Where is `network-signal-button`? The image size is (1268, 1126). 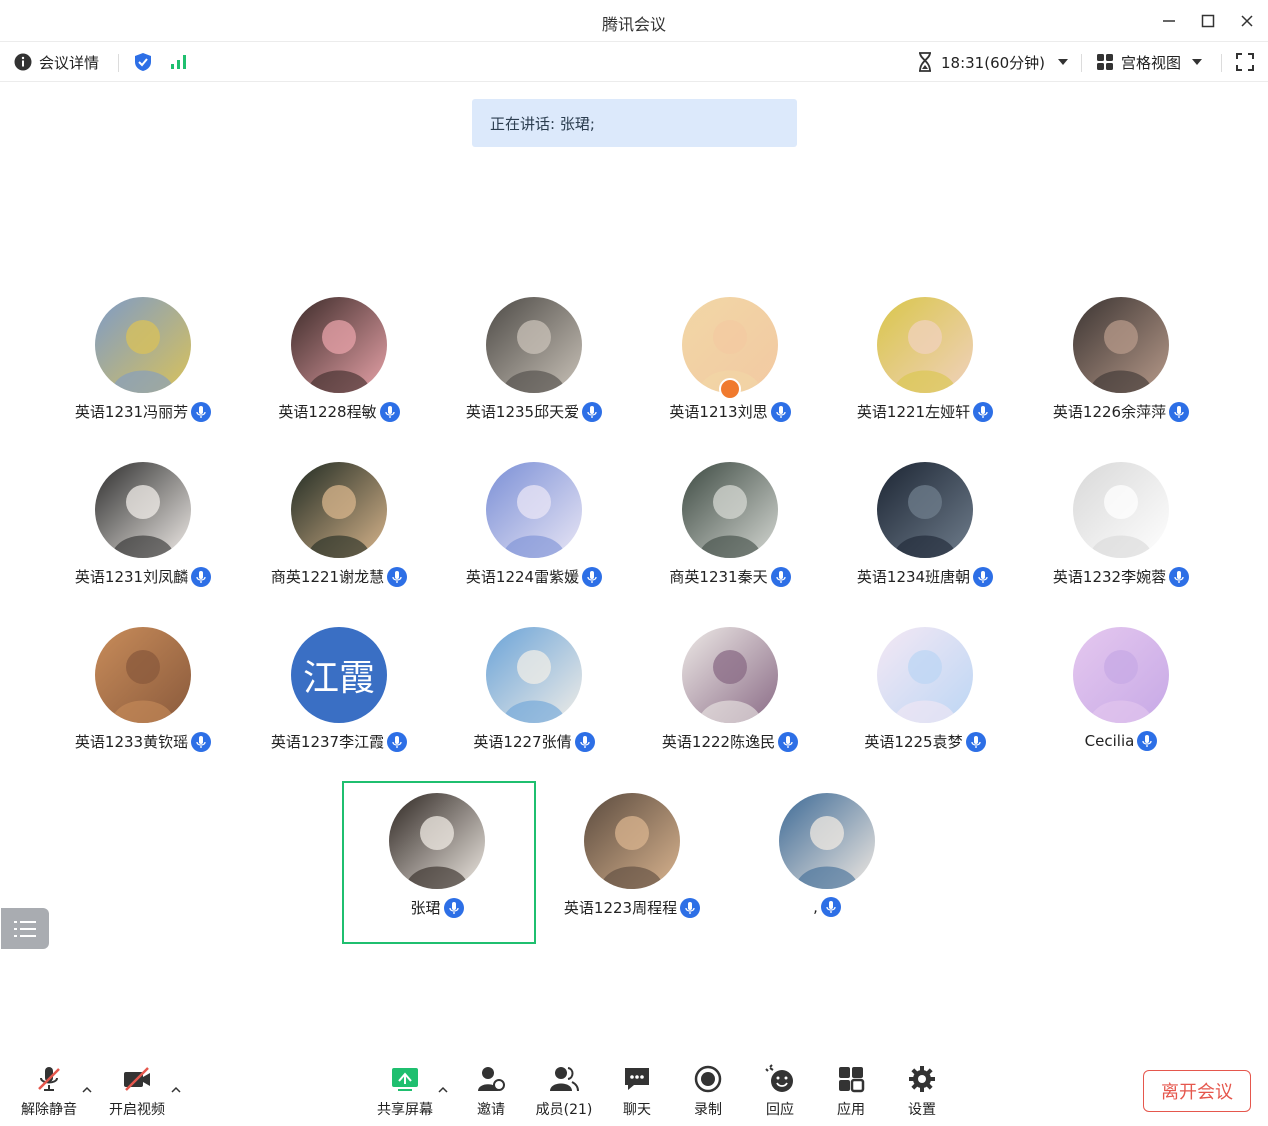
network-signal-button is located at coordinates (179, 62).